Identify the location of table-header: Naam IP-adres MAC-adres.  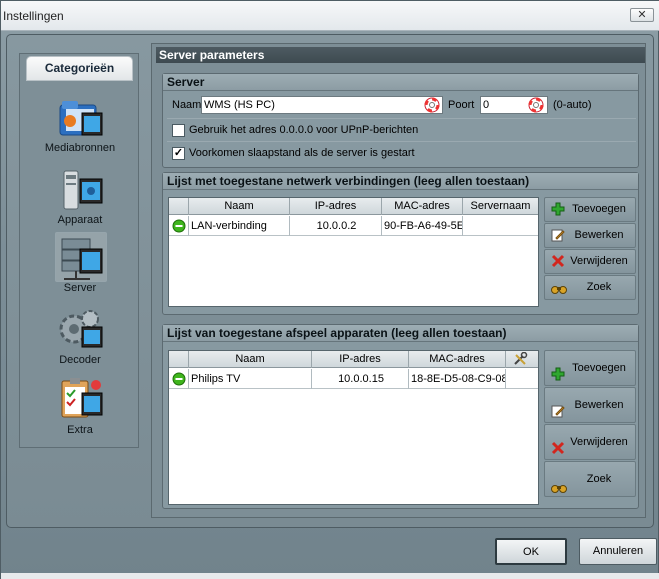
(353, 359).